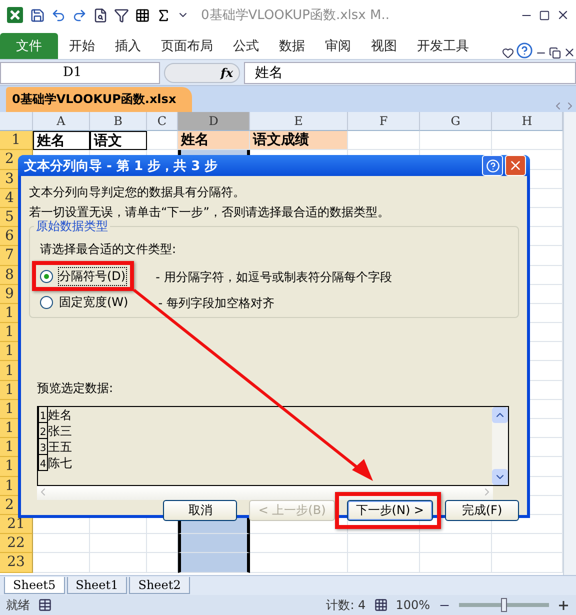 This screenshot has width=576, height=615. What do you see at coordinates (80, 73) in the screenshot?
I see `name-box: D1` at bounding box center [80, 73].